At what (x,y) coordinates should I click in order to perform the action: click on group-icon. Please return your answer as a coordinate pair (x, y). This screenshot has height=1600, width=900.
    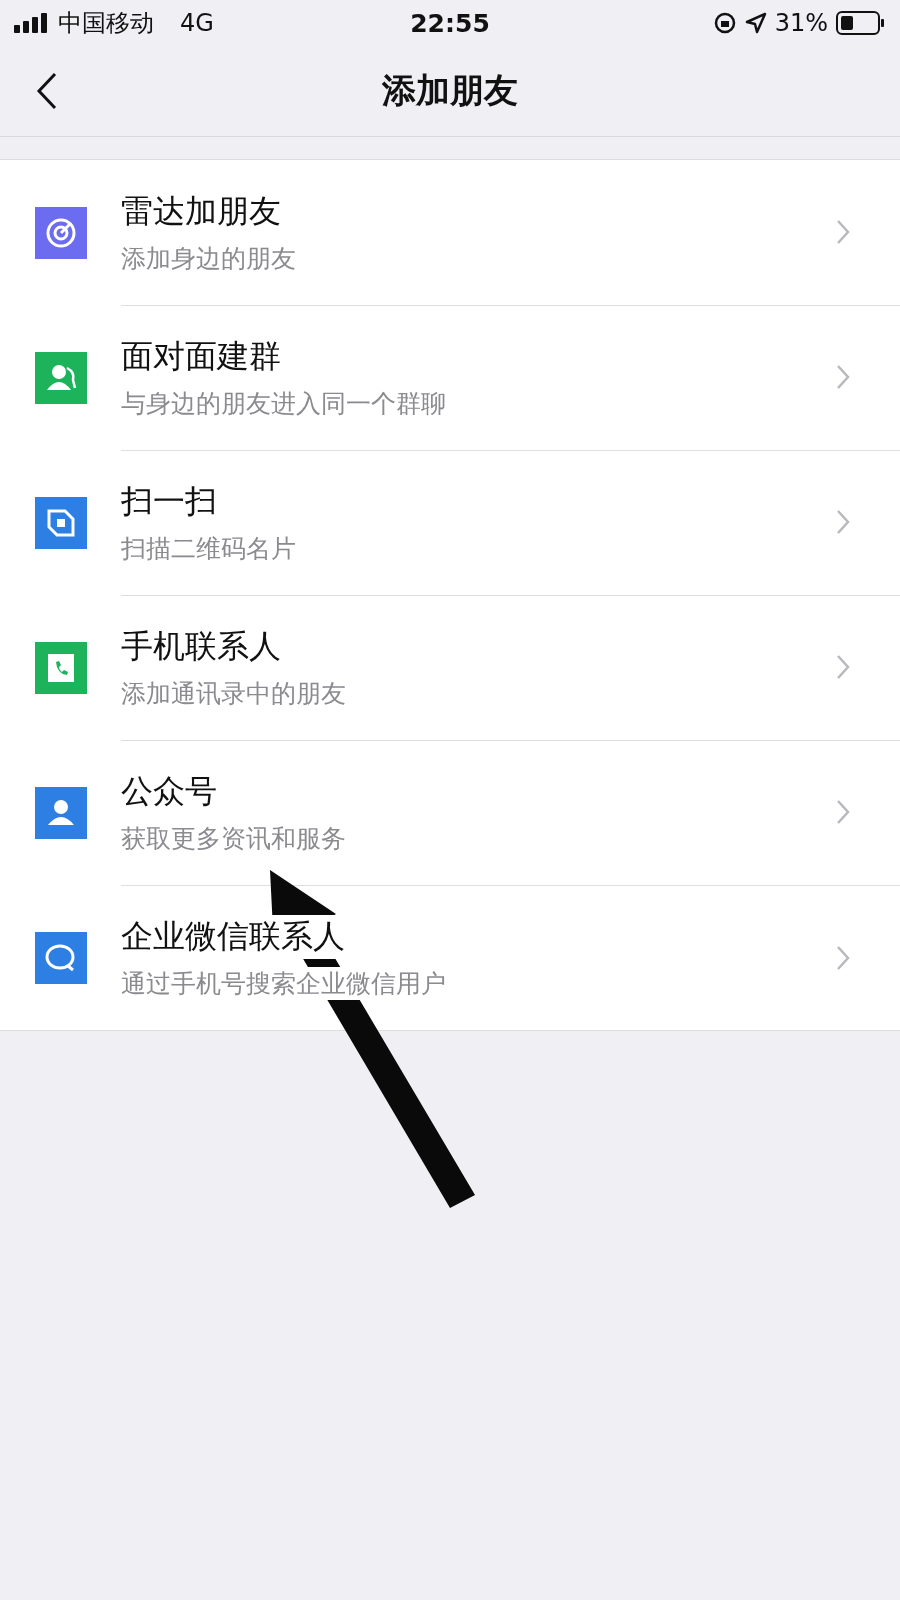
    Looking at the image, I should click on (61, 377).